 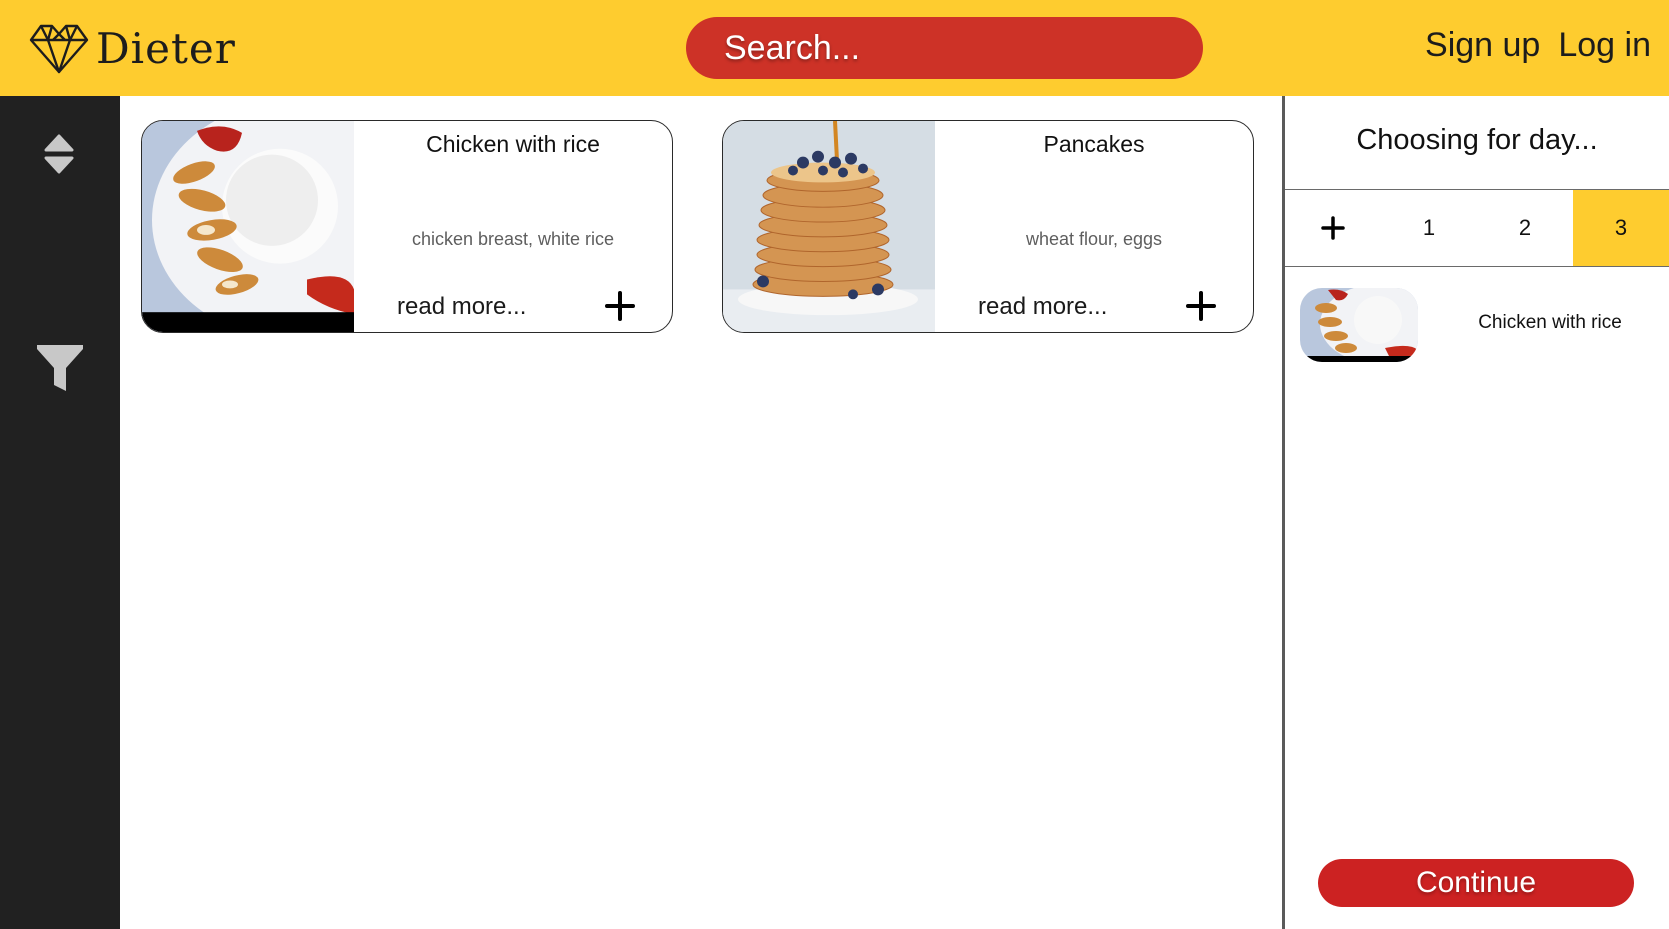 What do you see at coordinates (1604, 45) in the screenshot?
I see `login-link: Log in` at bounding box center [1604, 45].